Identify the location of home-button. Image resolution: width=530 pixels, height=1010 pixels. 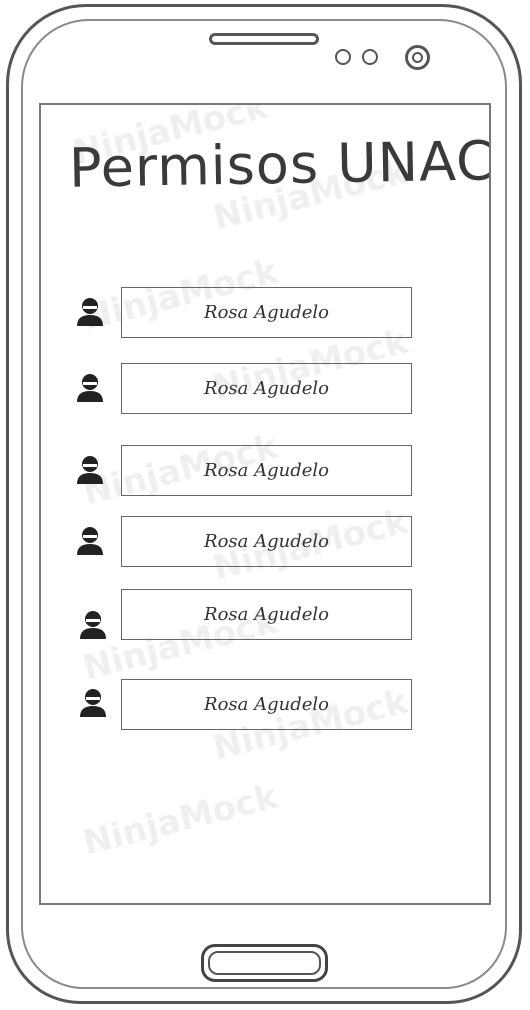
(264, 963).